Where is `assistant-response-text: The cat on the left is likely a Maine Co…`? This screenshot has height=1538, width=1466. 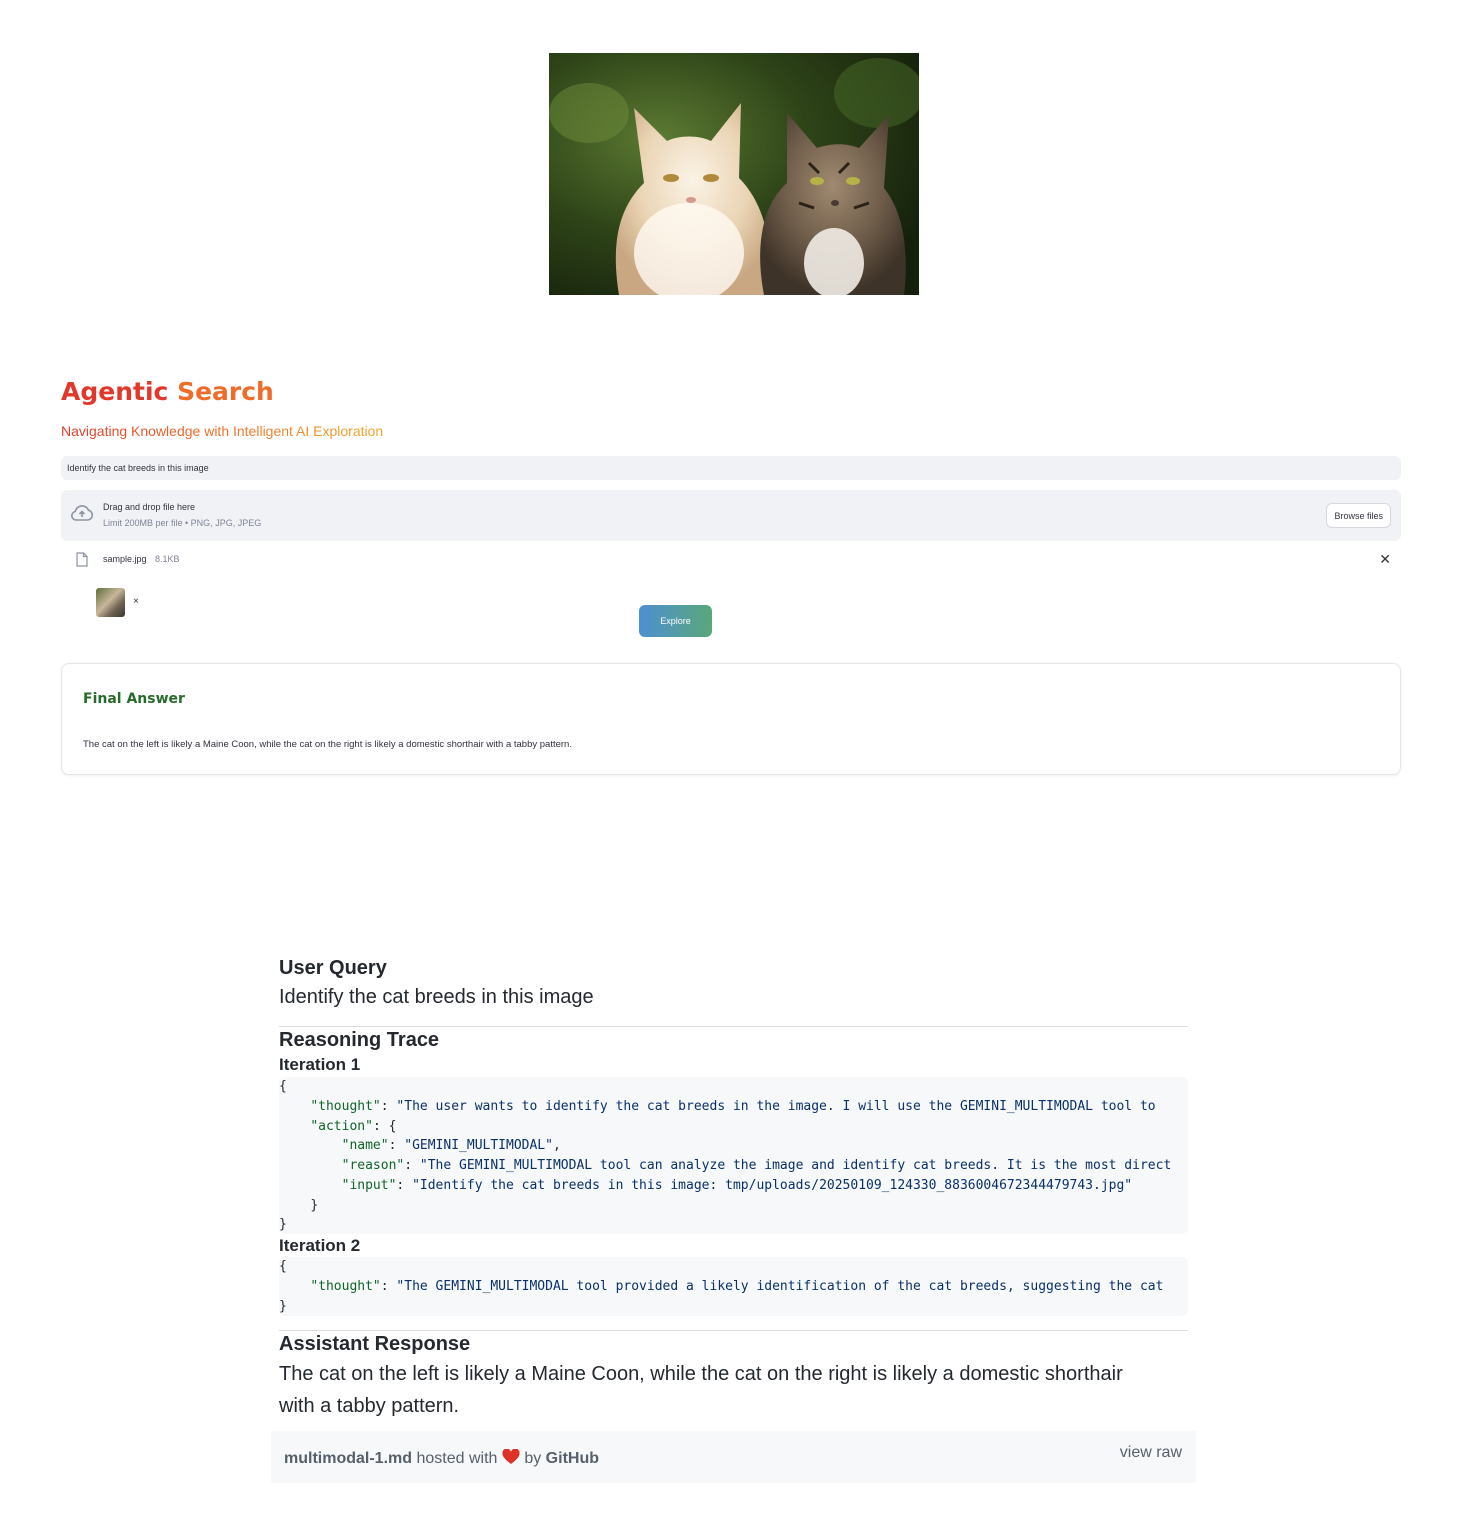
assistant-response-text: The cat on the left is likely a Maine Co… is located at coordinates (701, 1390).